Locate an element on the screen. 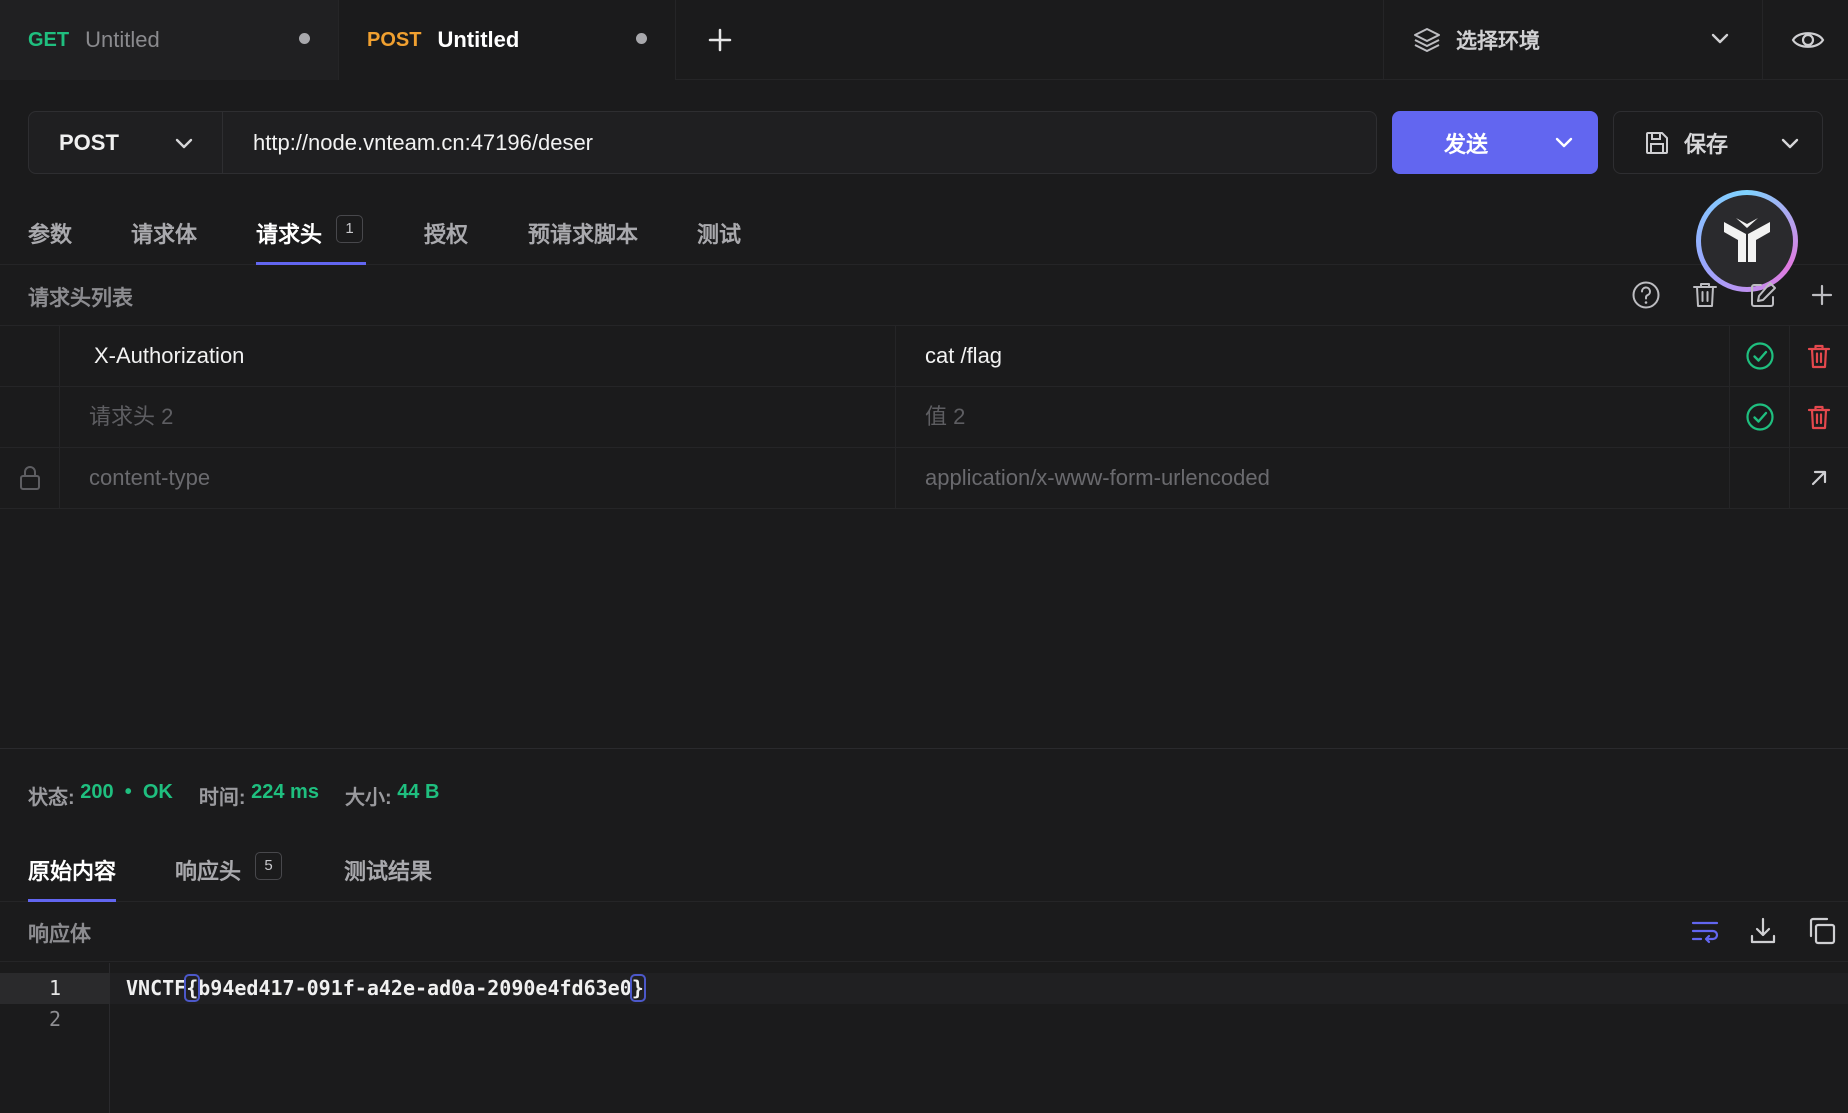 This screenshot has width=1848, height=1113. edit-icon is located at coordinates (1763, 295).